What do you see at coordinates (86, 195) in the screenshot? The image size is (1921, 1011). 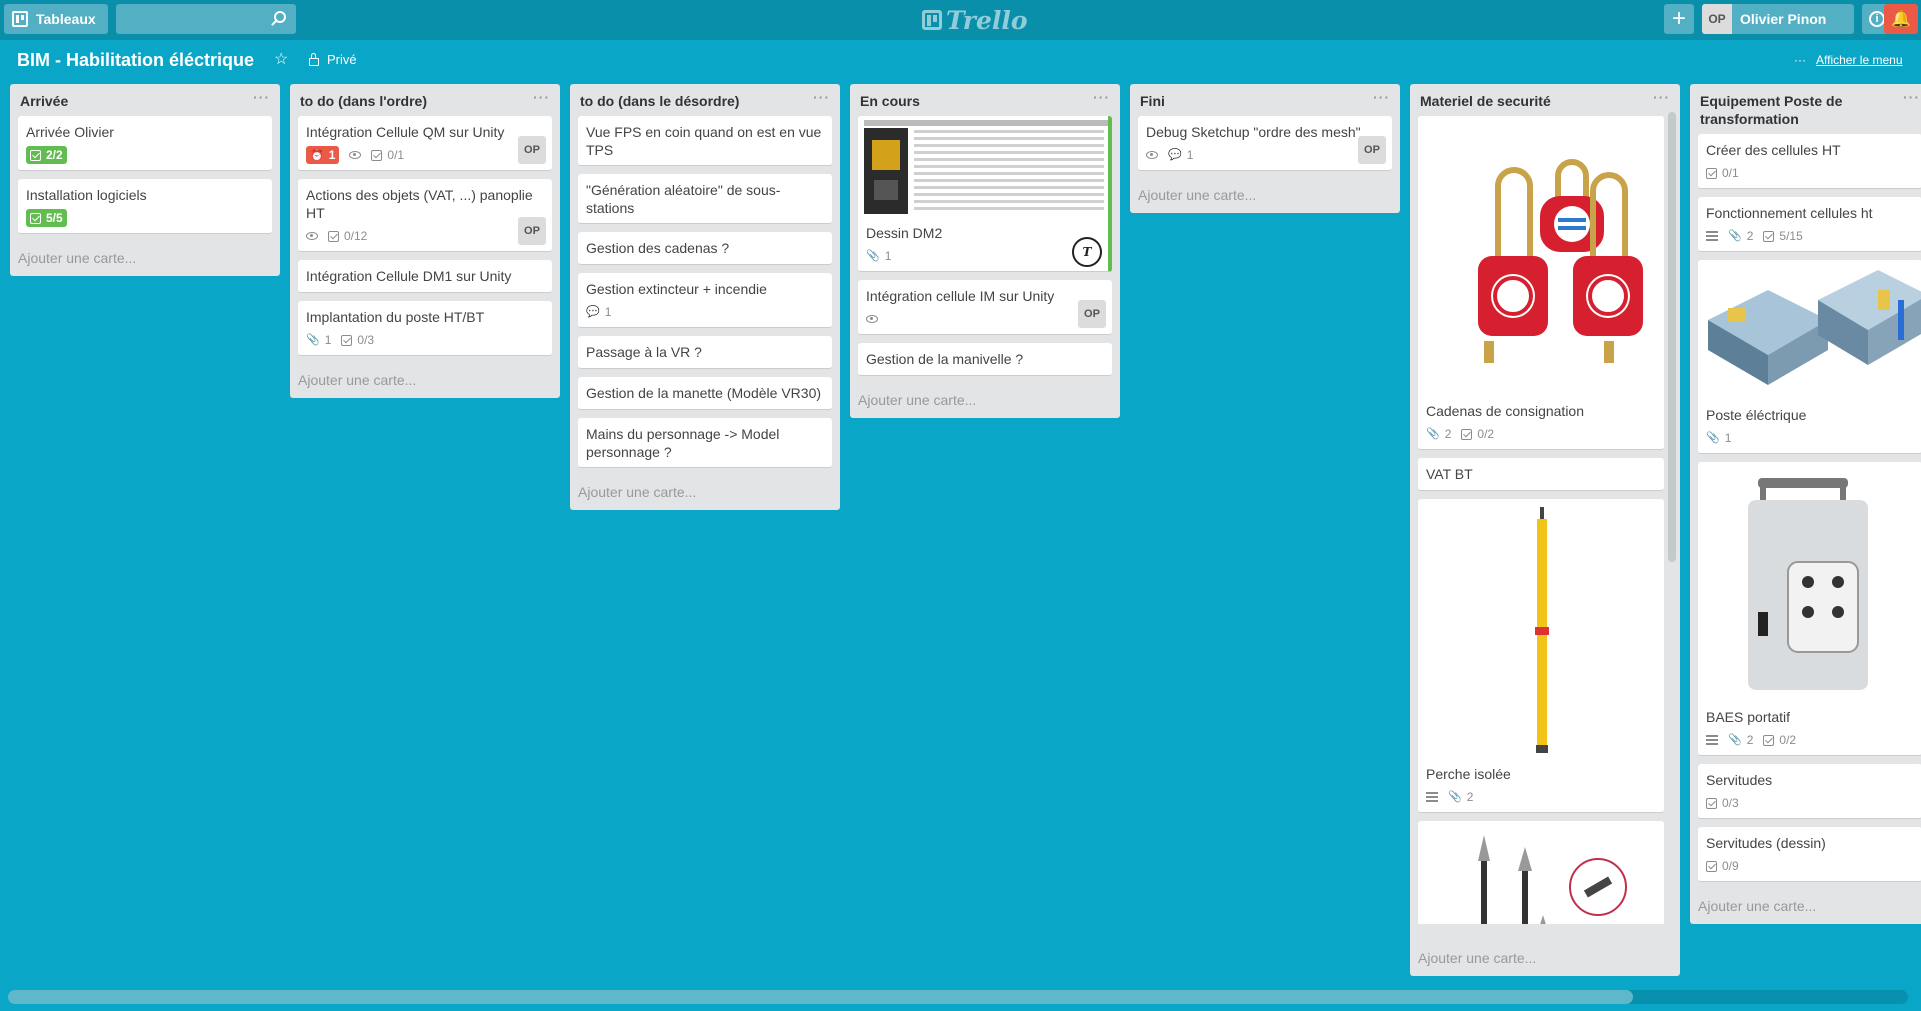 I see `card-title: Installation logiciels` at bounding box center [86, 195].